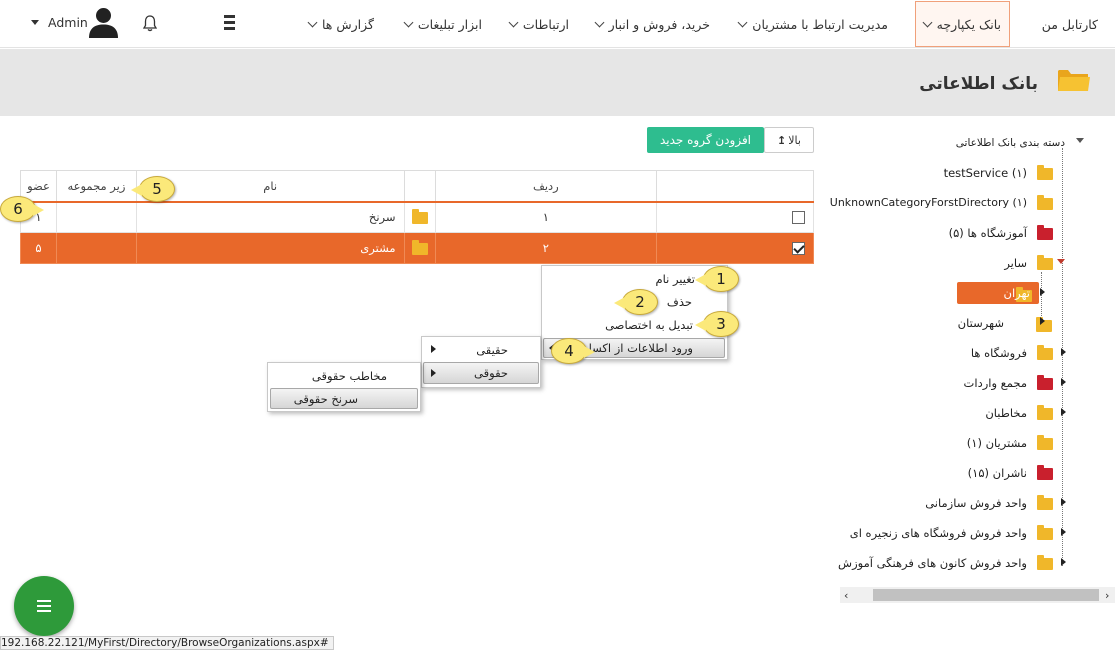 Image resolution: width=1115 pixels, height=650 pixels. Describe the element at coordinates (978, 84) in the screenshot. I see `page-title: بانک اطلاعاتی` at that location.